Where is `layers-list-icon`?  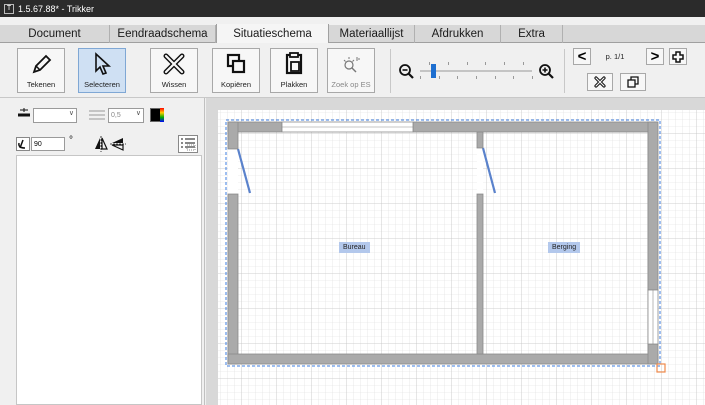
layers-list-icon is located at coordinates (188, 144).